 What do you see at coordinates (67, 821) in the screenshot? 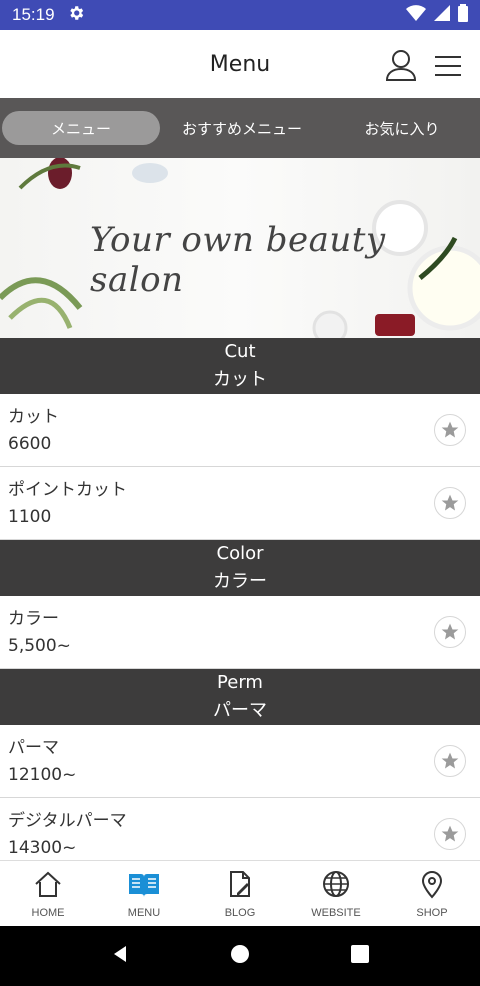
I see `menu-item-name: デジタルパーマ` at bounding box center [67, 821].